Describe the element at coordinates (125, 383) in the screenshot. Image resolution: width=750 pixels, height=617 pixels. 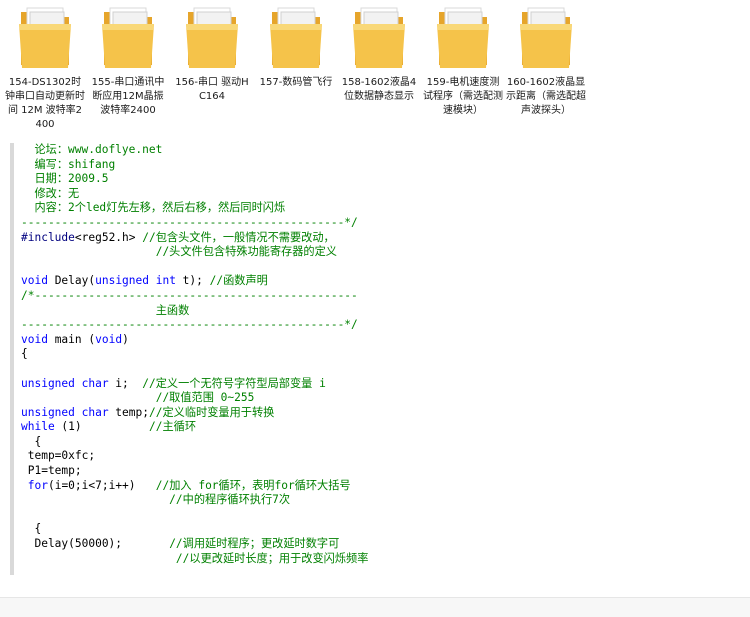
I see `code-token: i;` at that location.